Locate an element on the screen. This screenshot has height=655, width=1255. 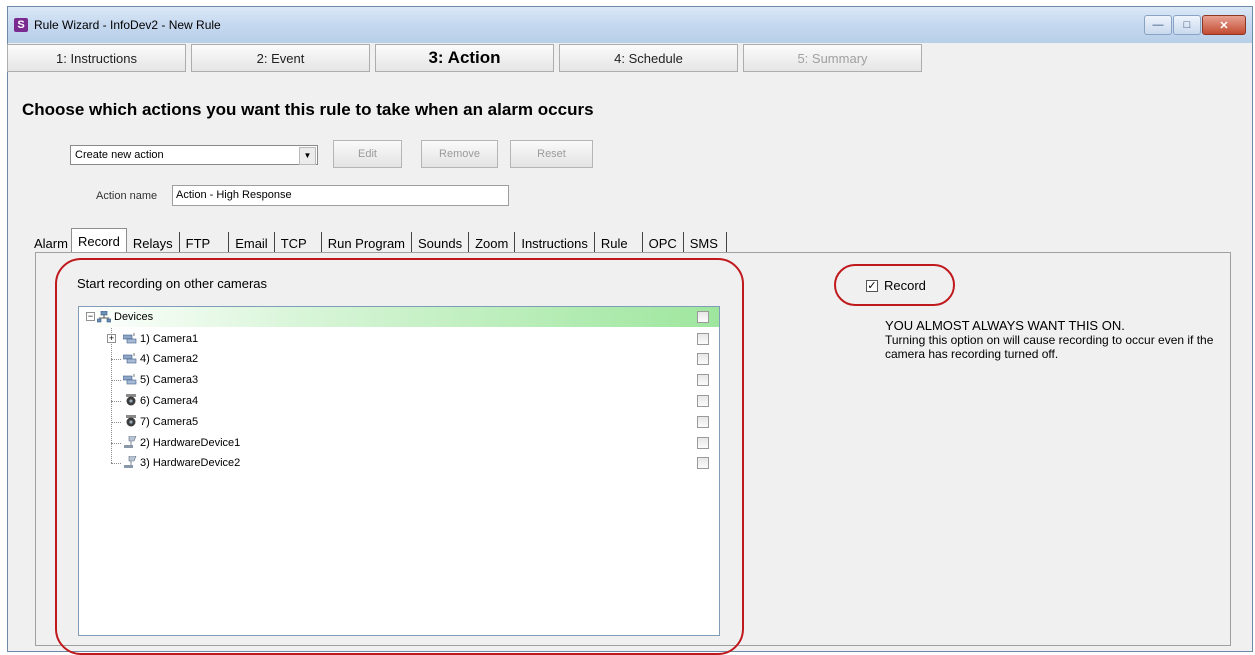
minimize-button: — is located at coordinates (1158, 25).